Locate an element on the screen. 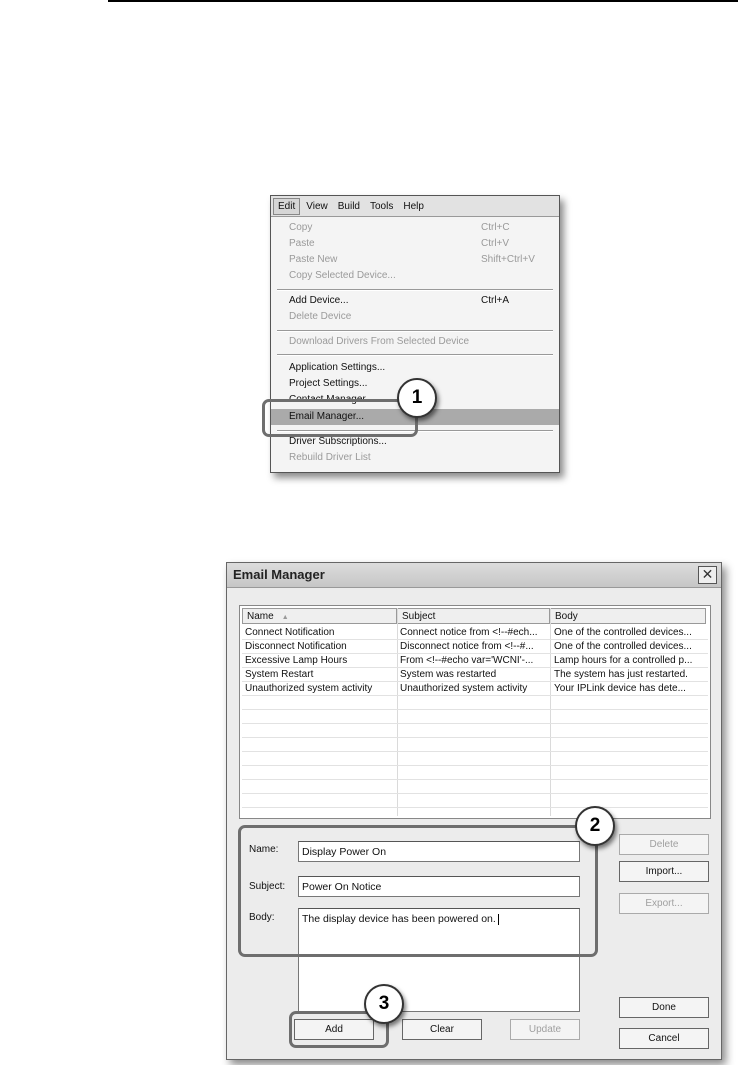  page-top-rule is located at coordinates (423, 1).